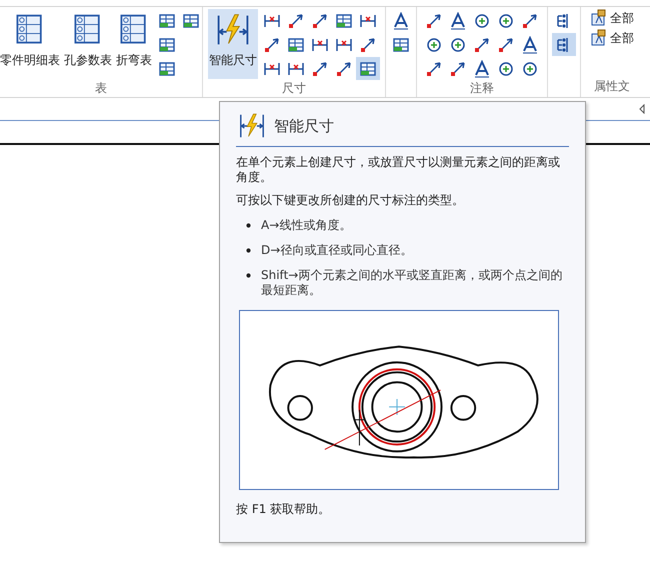 Image resolution: width=650 pixels, height=567 pixels. I want to click on help-hint-text: 按 F1 获取帮助。, so click(284, 509).